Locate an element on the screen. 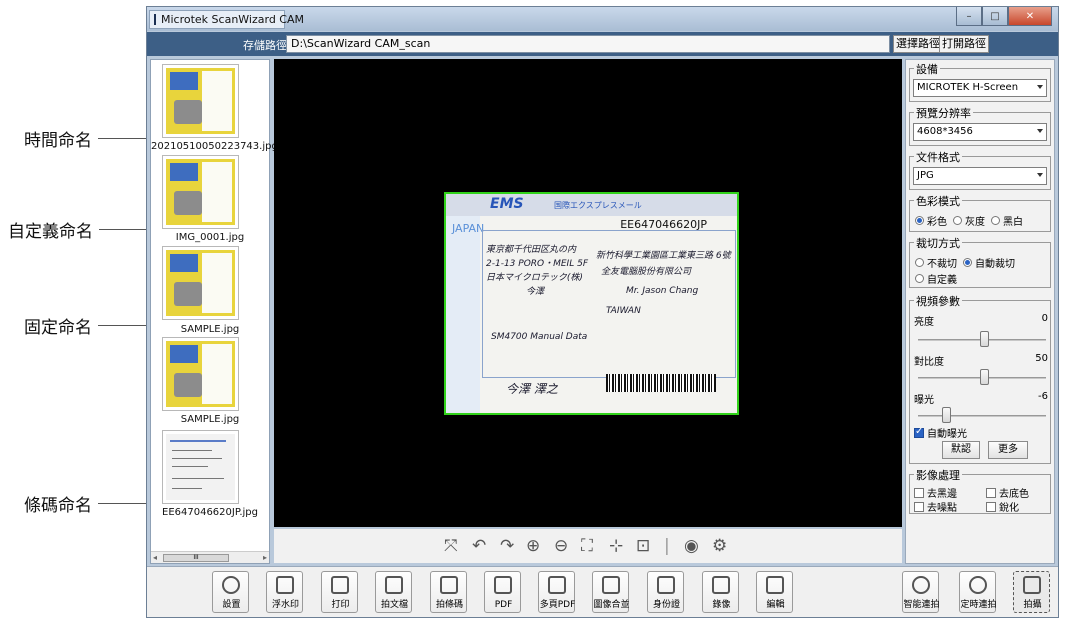 The height and width of the screenshot is (618, 1067). preview-toolbar: ⤧ ↶ ↷ ⊕ ⊖ ⛶ ⊹ ⊡ | ◉ ⚙ is located at coordinates (588, 546).